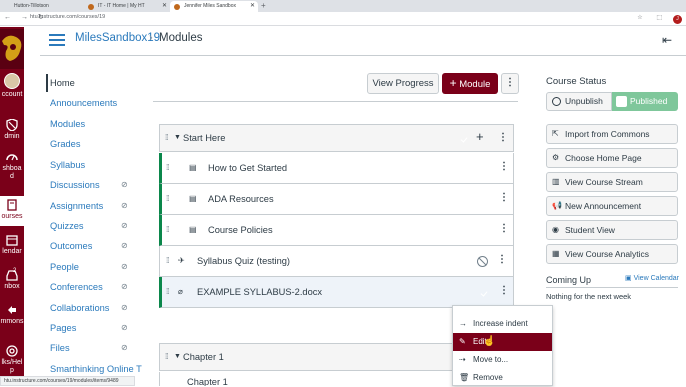  What do you see at coordinates (12, 279) in the screenshot?
I see `global-nav-inbox: 2 nbox` at bounding box center [12, 279].